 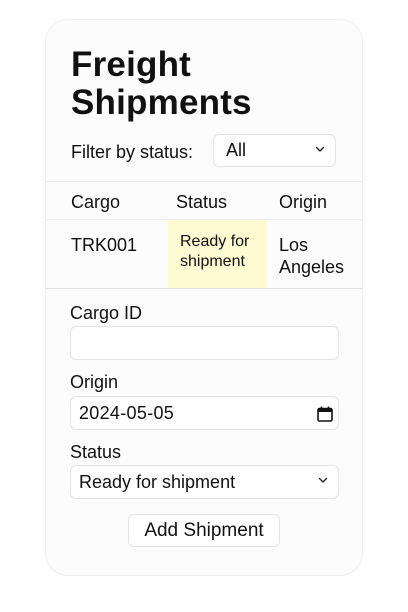 What do you see at coordinates (131, 64) in the screenshot?
I see `title-line-1: Freight` at bounding box center [131, 64].